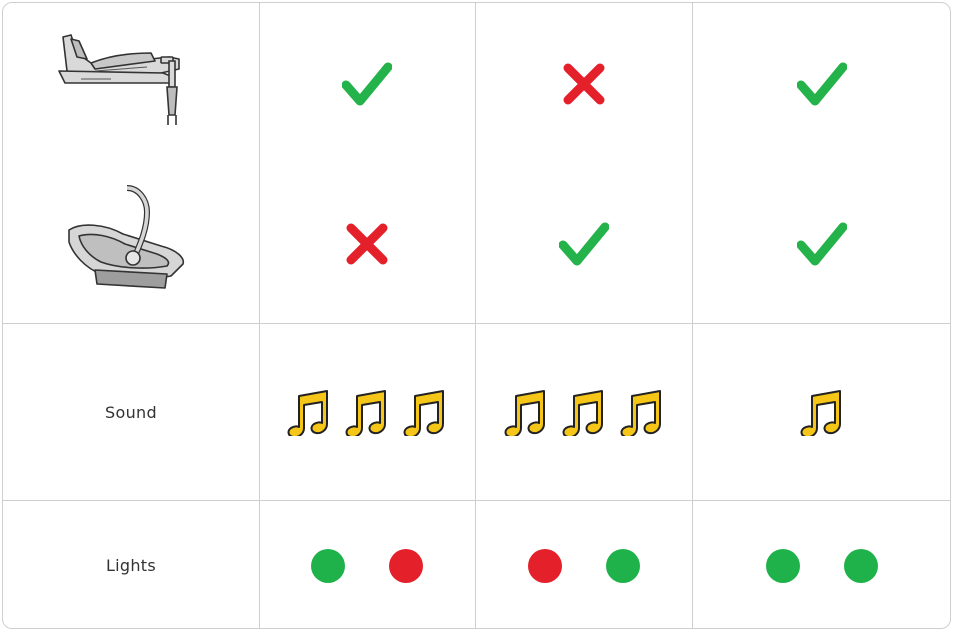 The width and height of the screenshot is (955, 633). I want to click on base-col1-mark, so click(367, 84).